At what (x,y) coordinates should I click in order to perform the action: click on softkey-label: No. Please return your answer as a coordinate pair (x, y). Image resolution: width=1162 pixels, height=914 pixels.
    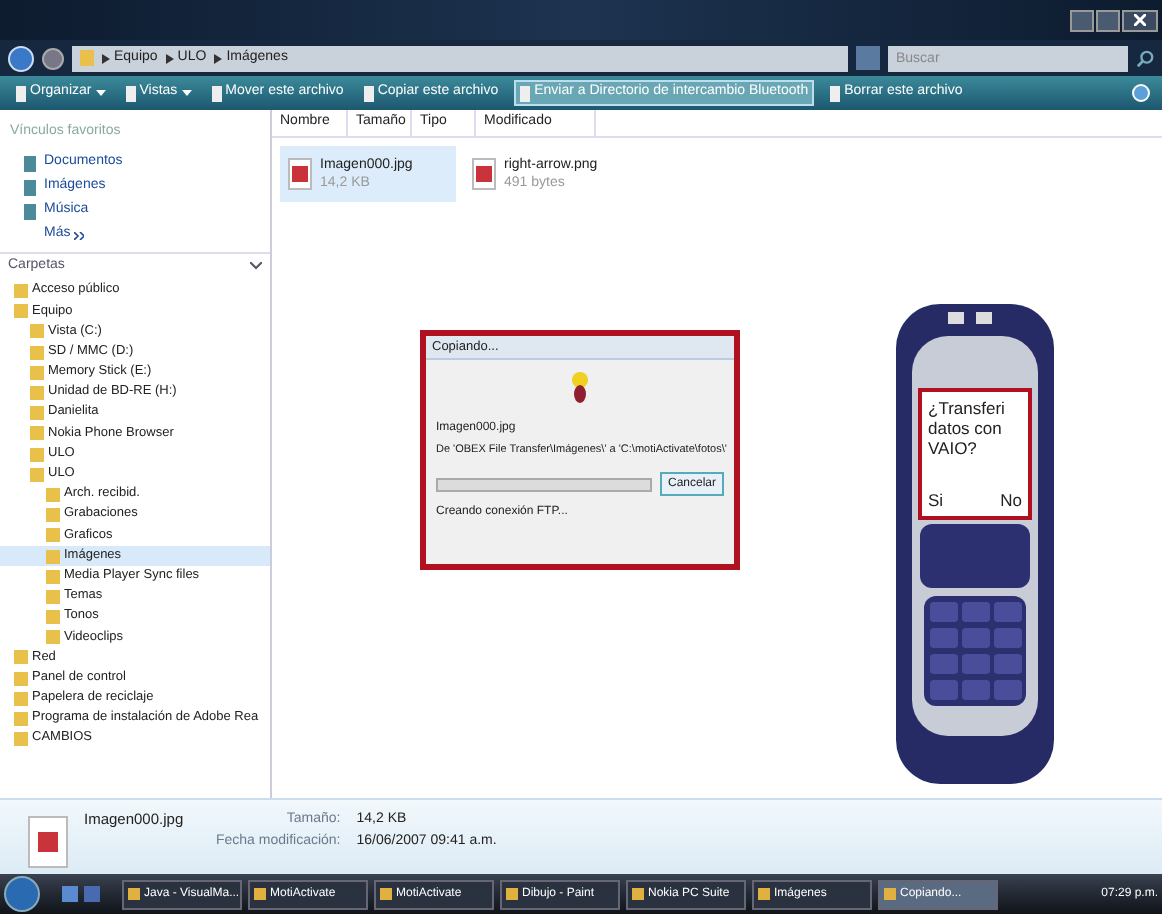
    Looking at the image, I should click on (1011, 500).